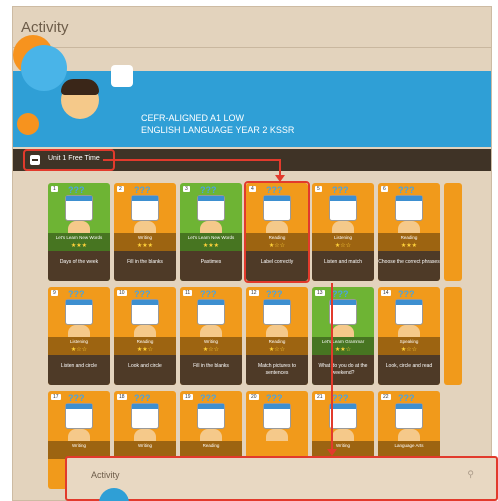 Image resolution: width=498 pixels, height=501 pixels. What do you see at coordinates (409, 370) in the screenshot?
I see `card-task: Look, circle and read` at bounding box center [409, 370].